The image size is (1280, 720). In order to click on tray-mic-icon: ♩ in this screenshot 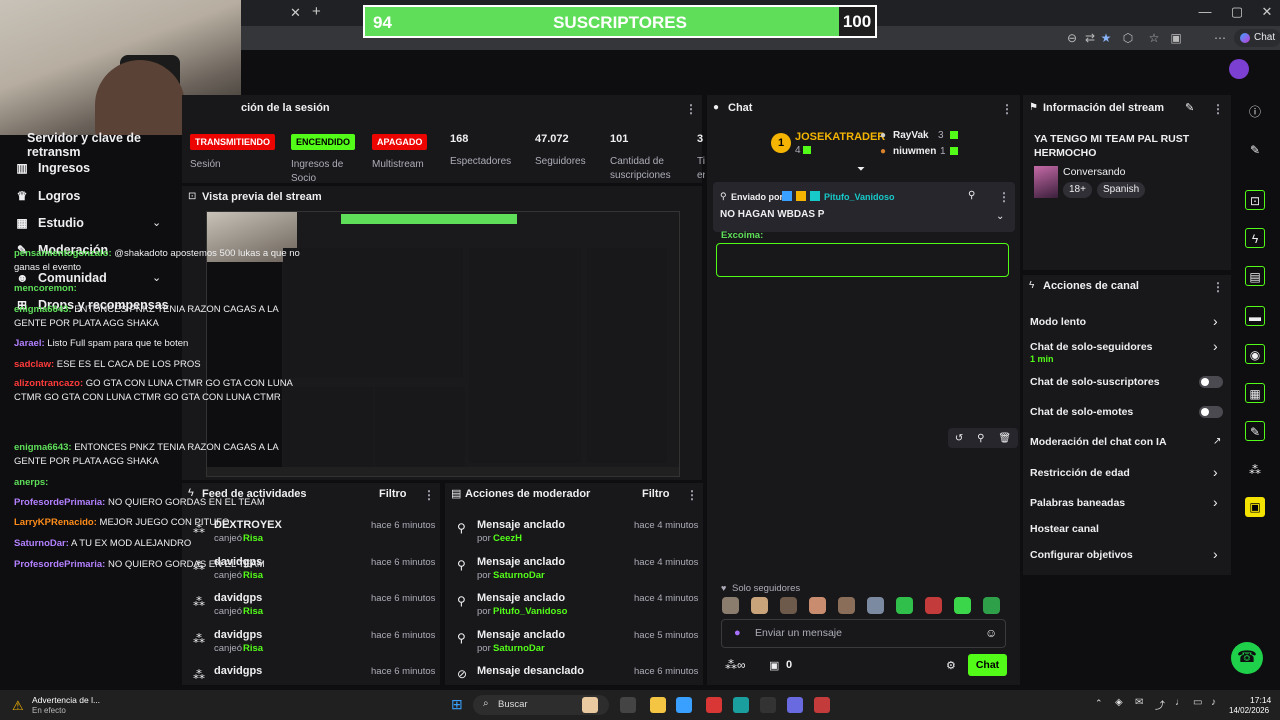, I will do `click(1180, 702)`.